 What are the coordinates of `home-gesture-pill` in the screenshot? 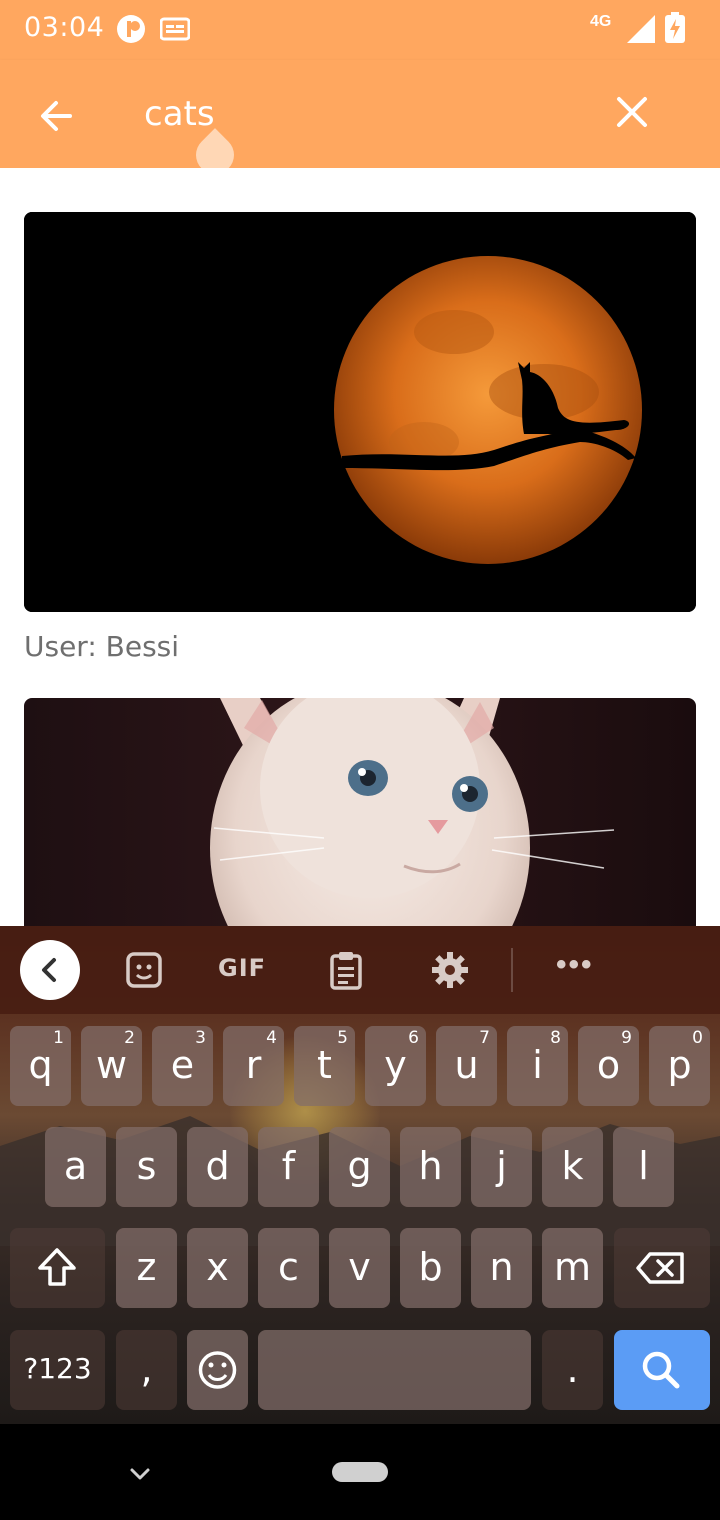 It's located at (360, 1472).